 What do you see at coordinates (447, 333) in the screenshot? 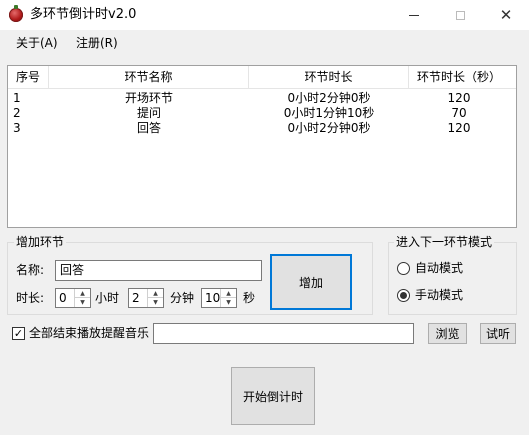
I see `browse-button: 浏览` at bounding box center [447, 333].